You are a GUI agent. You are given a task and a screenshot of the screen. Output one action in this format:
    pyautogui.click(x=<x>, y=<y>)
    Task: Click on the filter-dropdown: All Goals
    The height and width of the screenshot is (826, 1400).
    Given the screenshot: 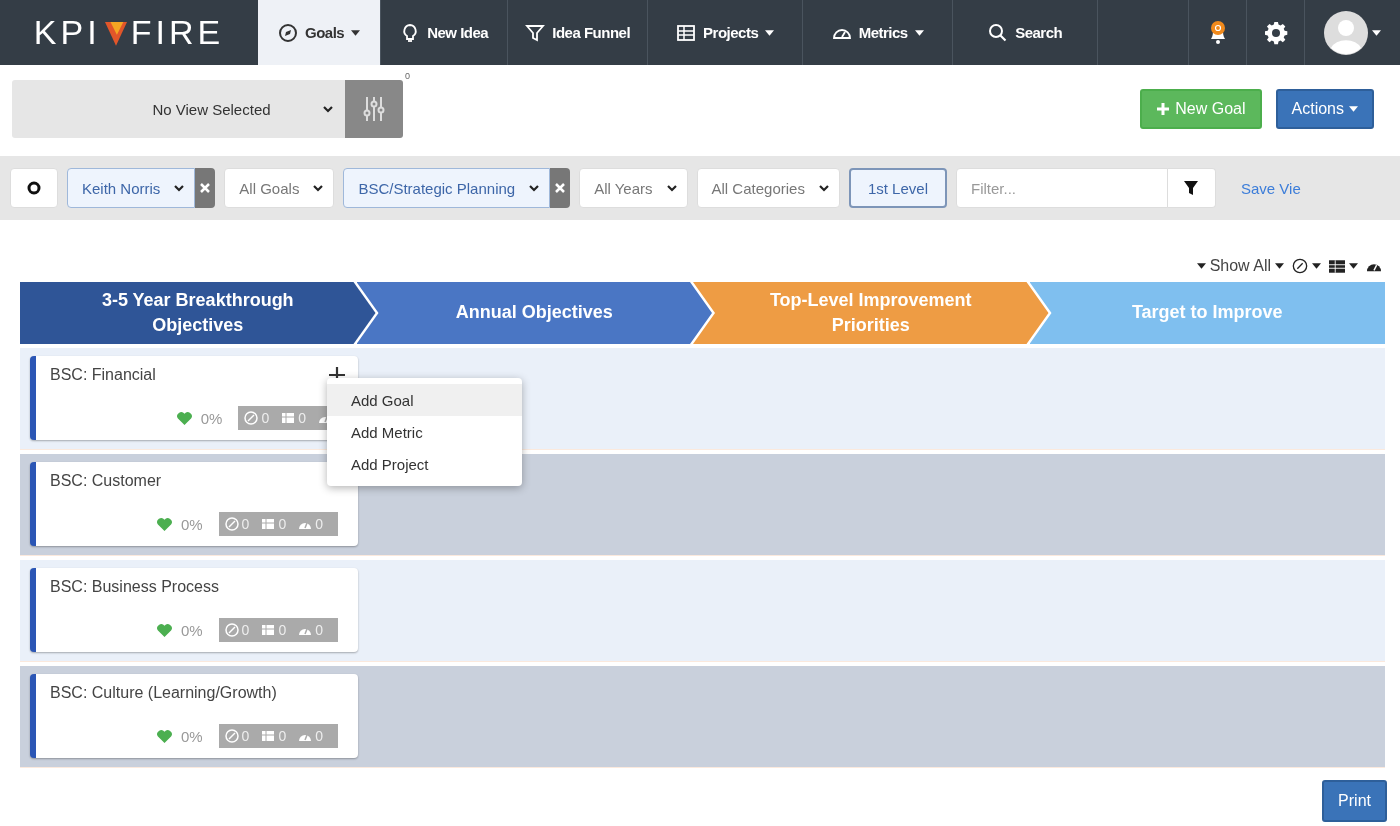 What is the action you would take?
    pyautogui.click(x=279, y=188)
    